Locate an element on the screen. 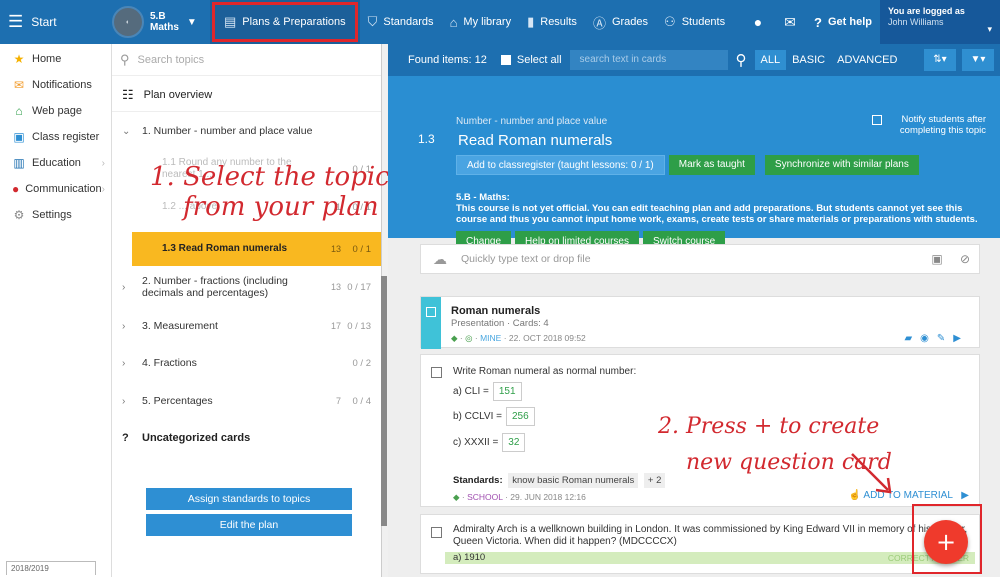 The height and width of the screenshot is (577, 1000). topic-item: ⌄ 1. Number - number and place value is located at coordinates (246, 131).